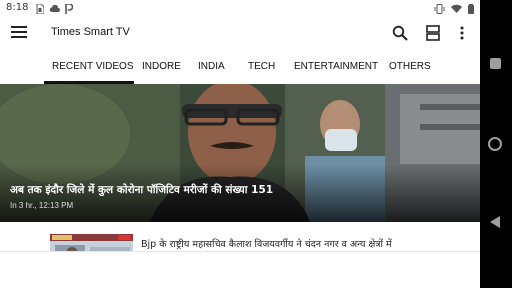 This screenshot has height=288, width=512. What do you see at coordinates (400, 33) in the screenshot?
I see `search-icon` at bounding box center [400, 33].